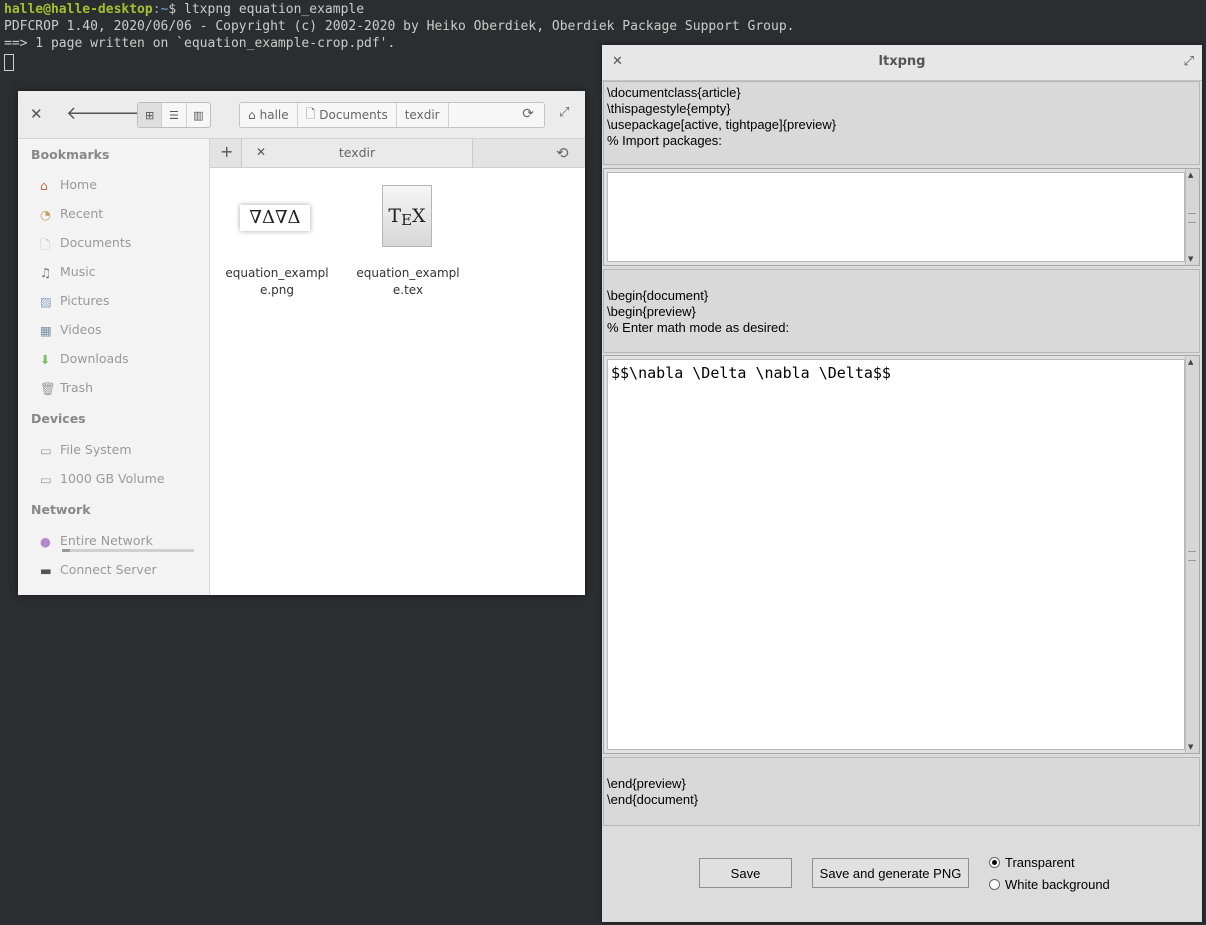  Describe the element at coordinates (160, 9) in the screenshot. I see `terminal-path: :~` at that location.